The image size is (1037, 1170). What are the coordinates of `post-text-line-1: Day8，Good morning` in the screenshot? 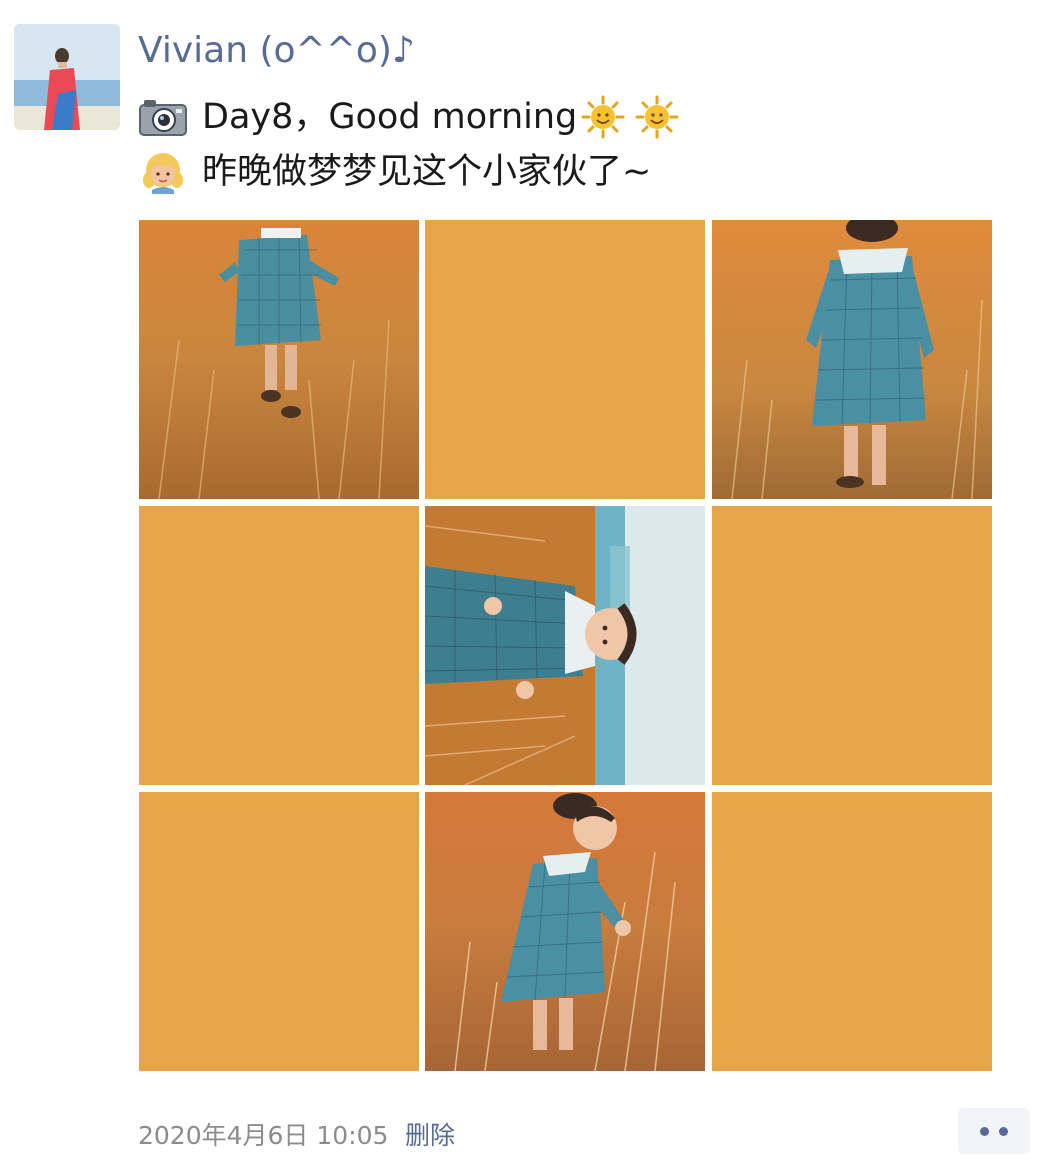 It's located at (408, 117).